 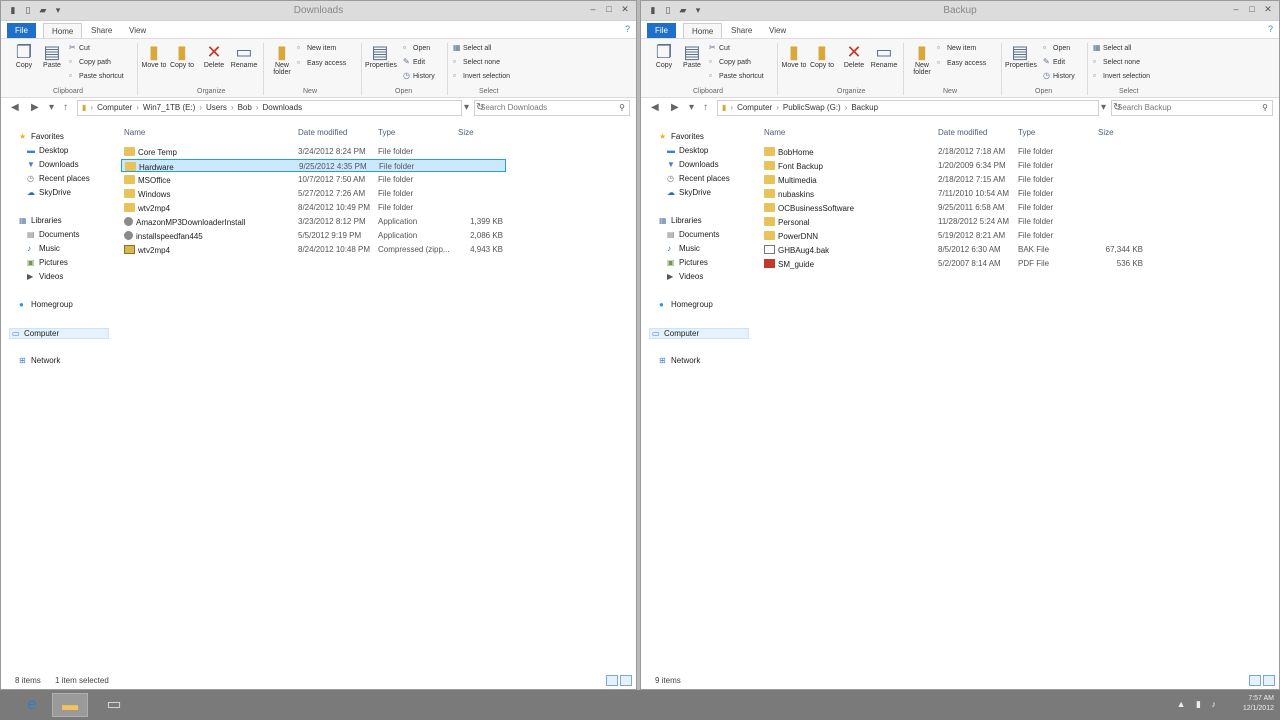 What do you see at coordinates (47, 262) in the screenshot?
I see `nav-pictures: ▣ Pictures` at bounding box center [47, 262].